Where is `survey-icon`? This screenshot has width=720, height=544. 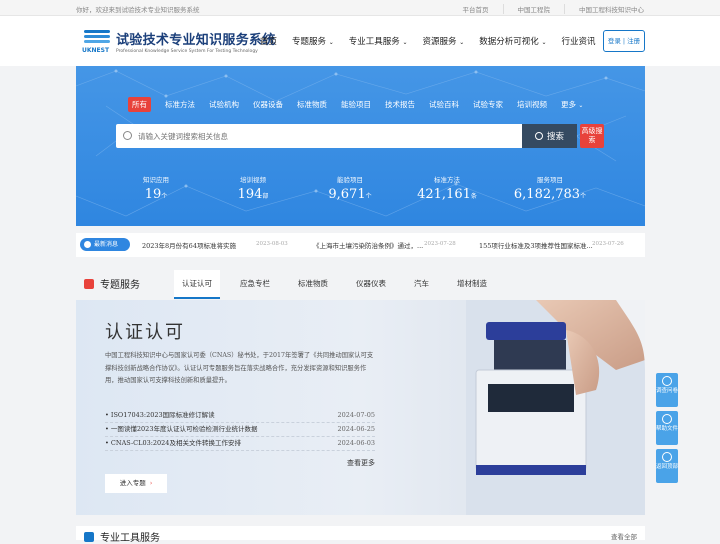 survey-icon is located at coordinates (667, 381).